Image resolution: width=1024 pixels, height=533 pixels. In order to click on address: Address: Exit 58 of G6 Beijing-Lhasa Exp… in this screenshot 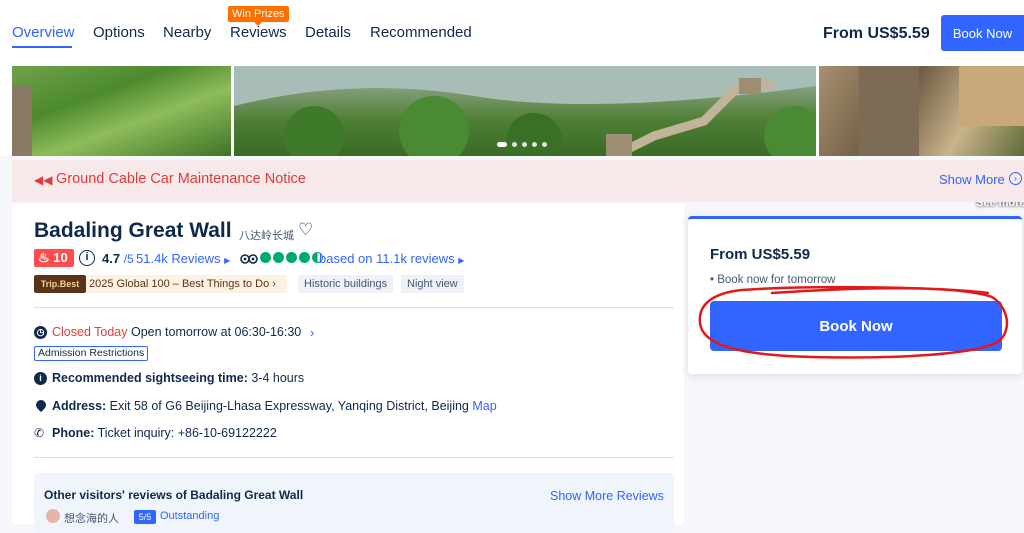, I will do `click(274, 406)`.